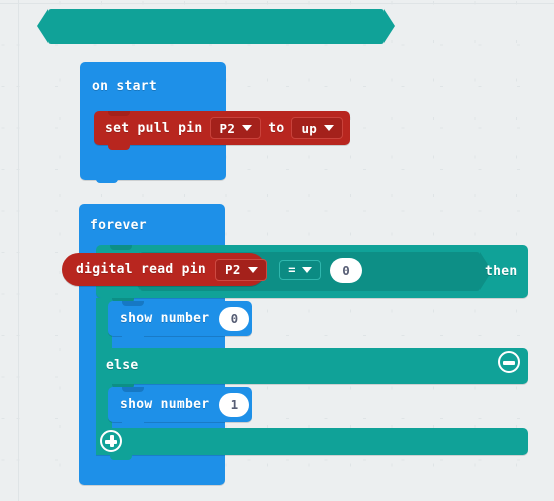  I want to click on digital-read-pin-block: digital read pin P2, so click(164, 269).